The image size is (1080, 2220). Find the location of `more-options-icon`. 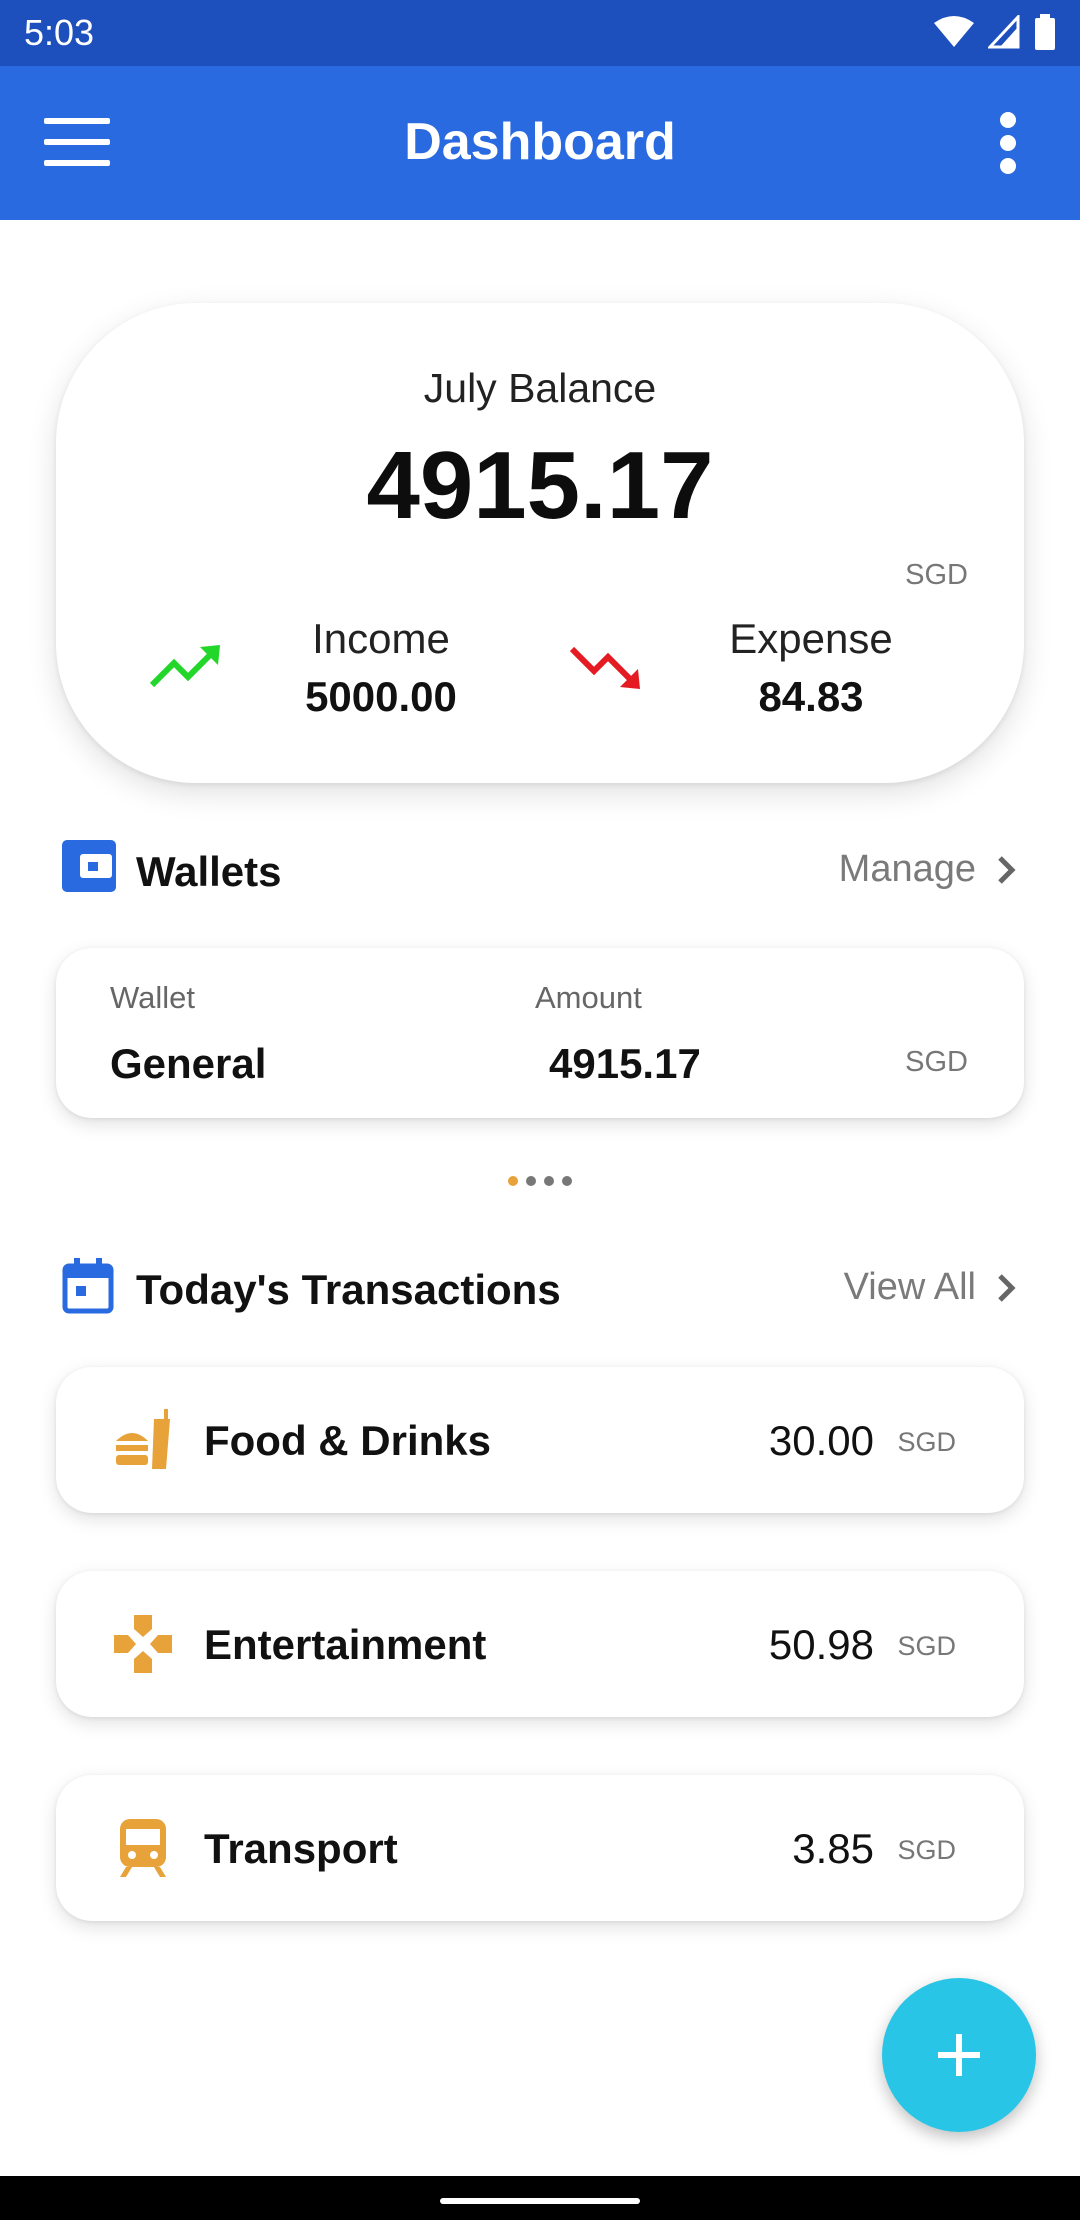

more-options-icon is located at coordinates (1008, 143).